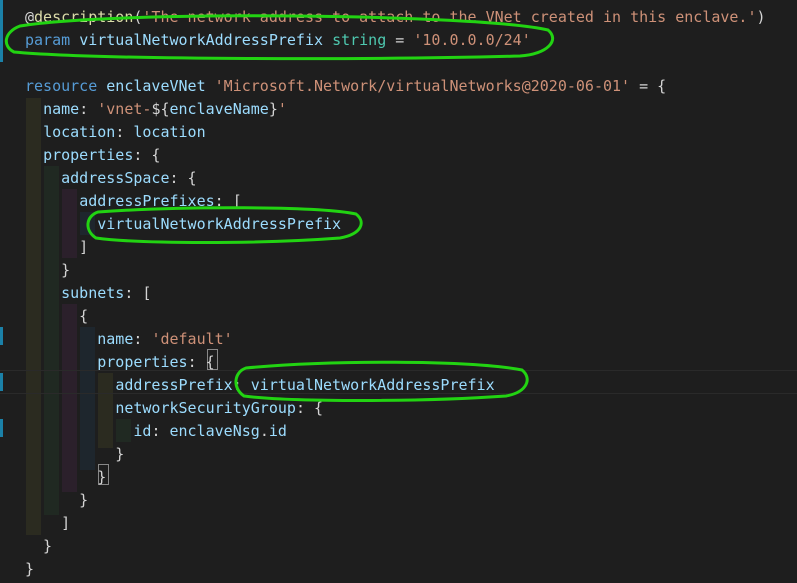  Describe the element at coordinates (147, 201) in the screenshot. I see `code-token: addressPrefixes` at that location.